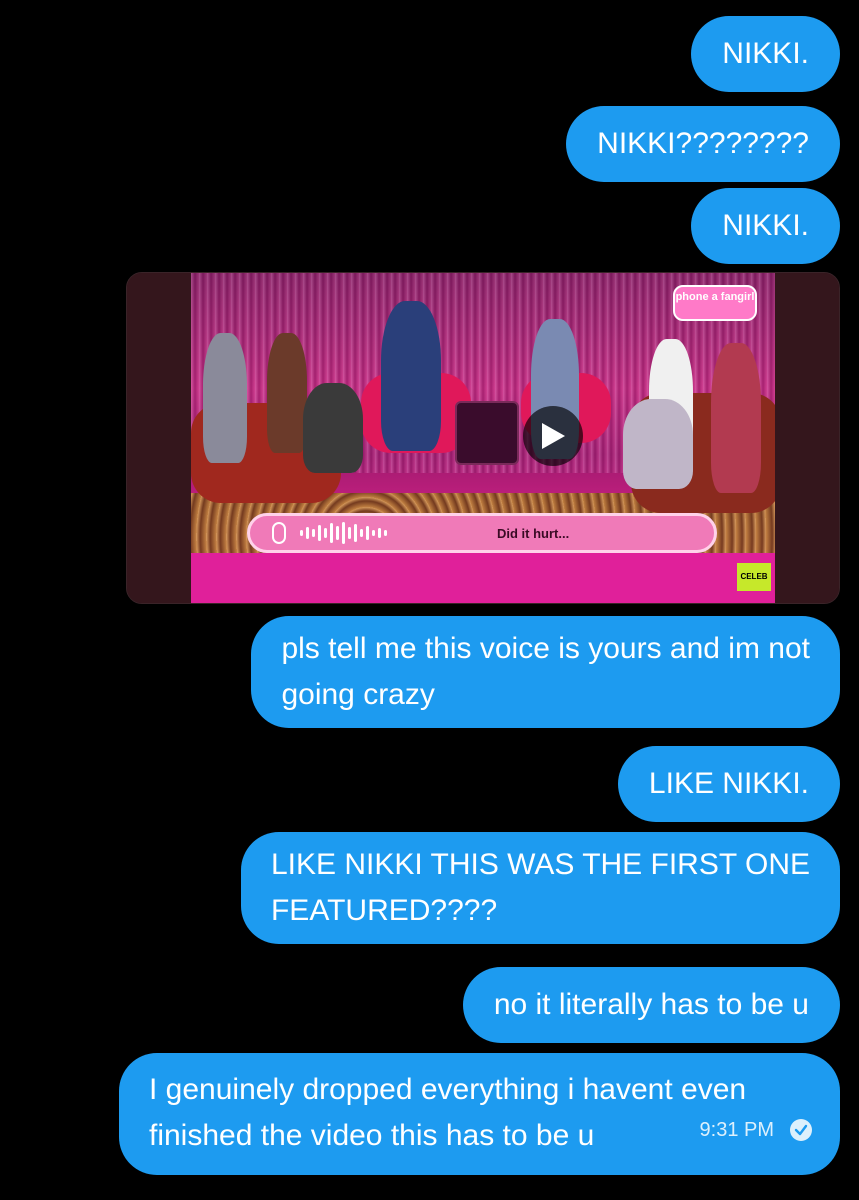  What do you see at coordinates (807, 438) in the screenshot?
I see `video-letterbox-right` at bounding box center [807, 438].